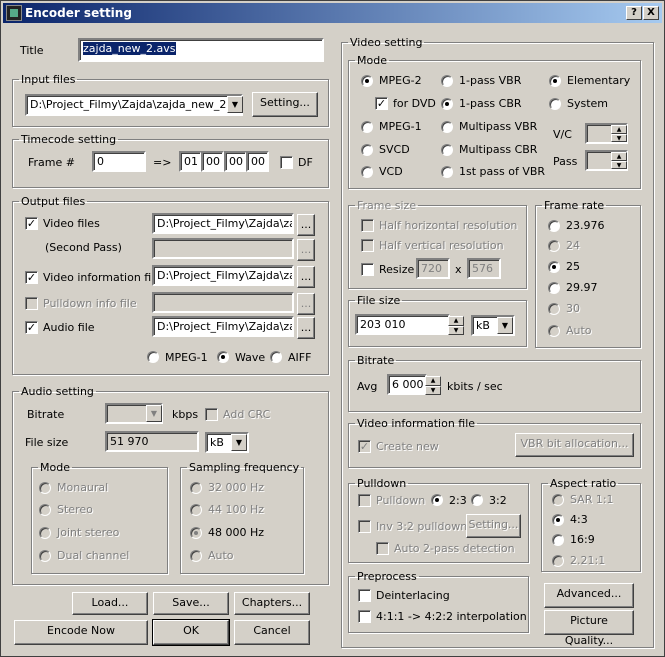 The image size is (665, 657). I want to click on mode-dual-radio, so click(45, 556).